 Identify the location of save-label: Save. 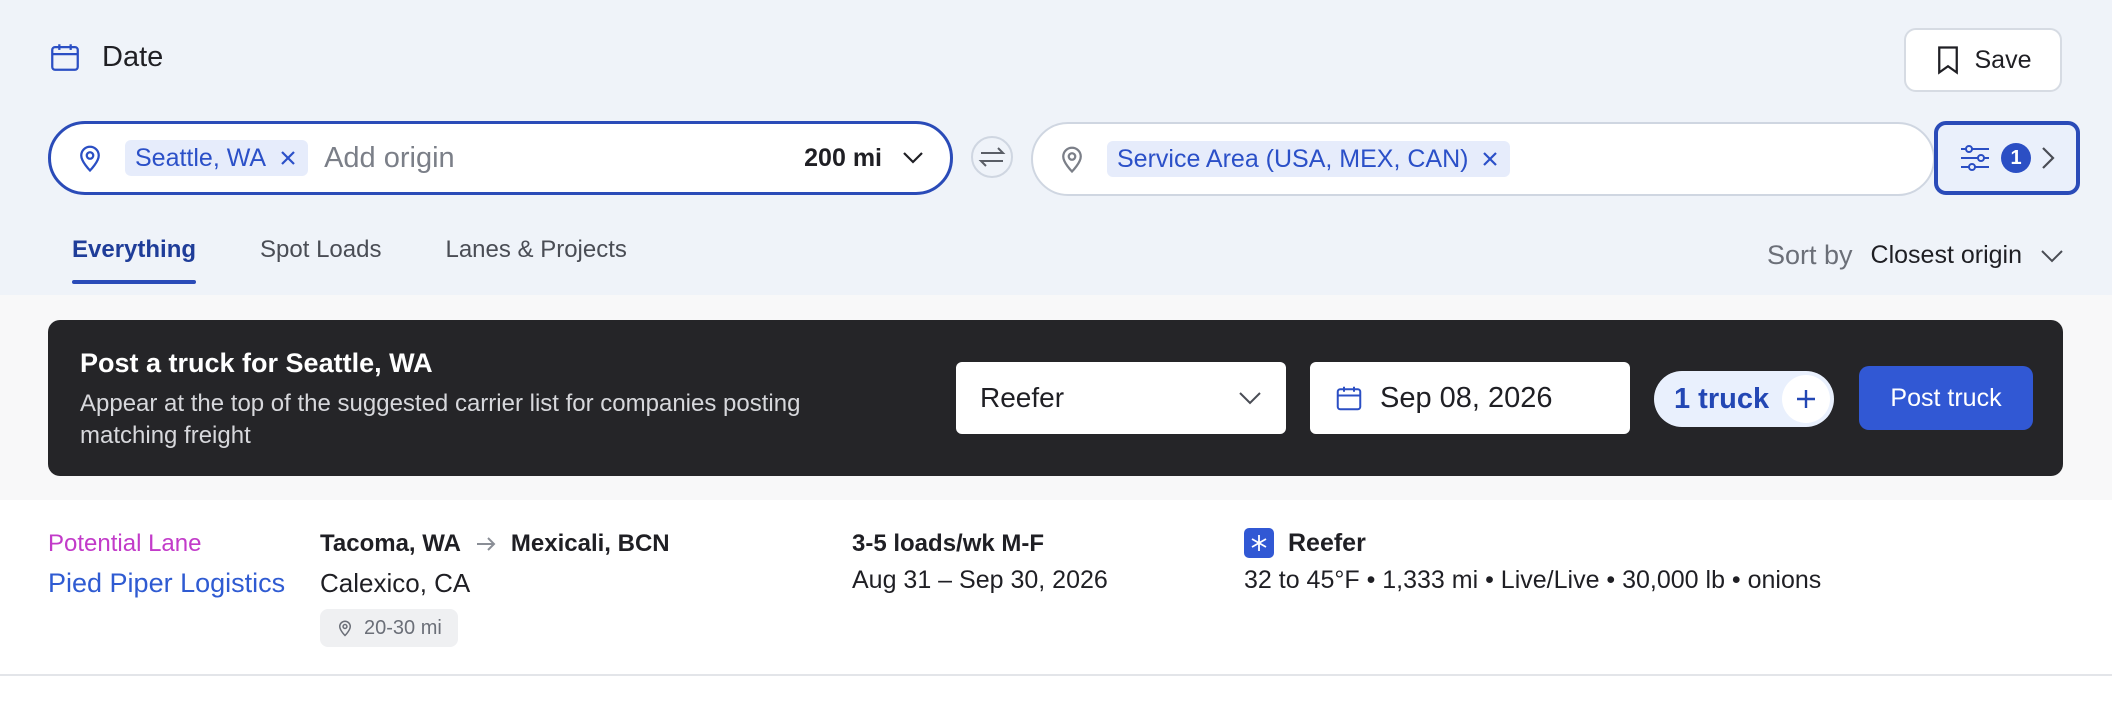
(2003, 59).